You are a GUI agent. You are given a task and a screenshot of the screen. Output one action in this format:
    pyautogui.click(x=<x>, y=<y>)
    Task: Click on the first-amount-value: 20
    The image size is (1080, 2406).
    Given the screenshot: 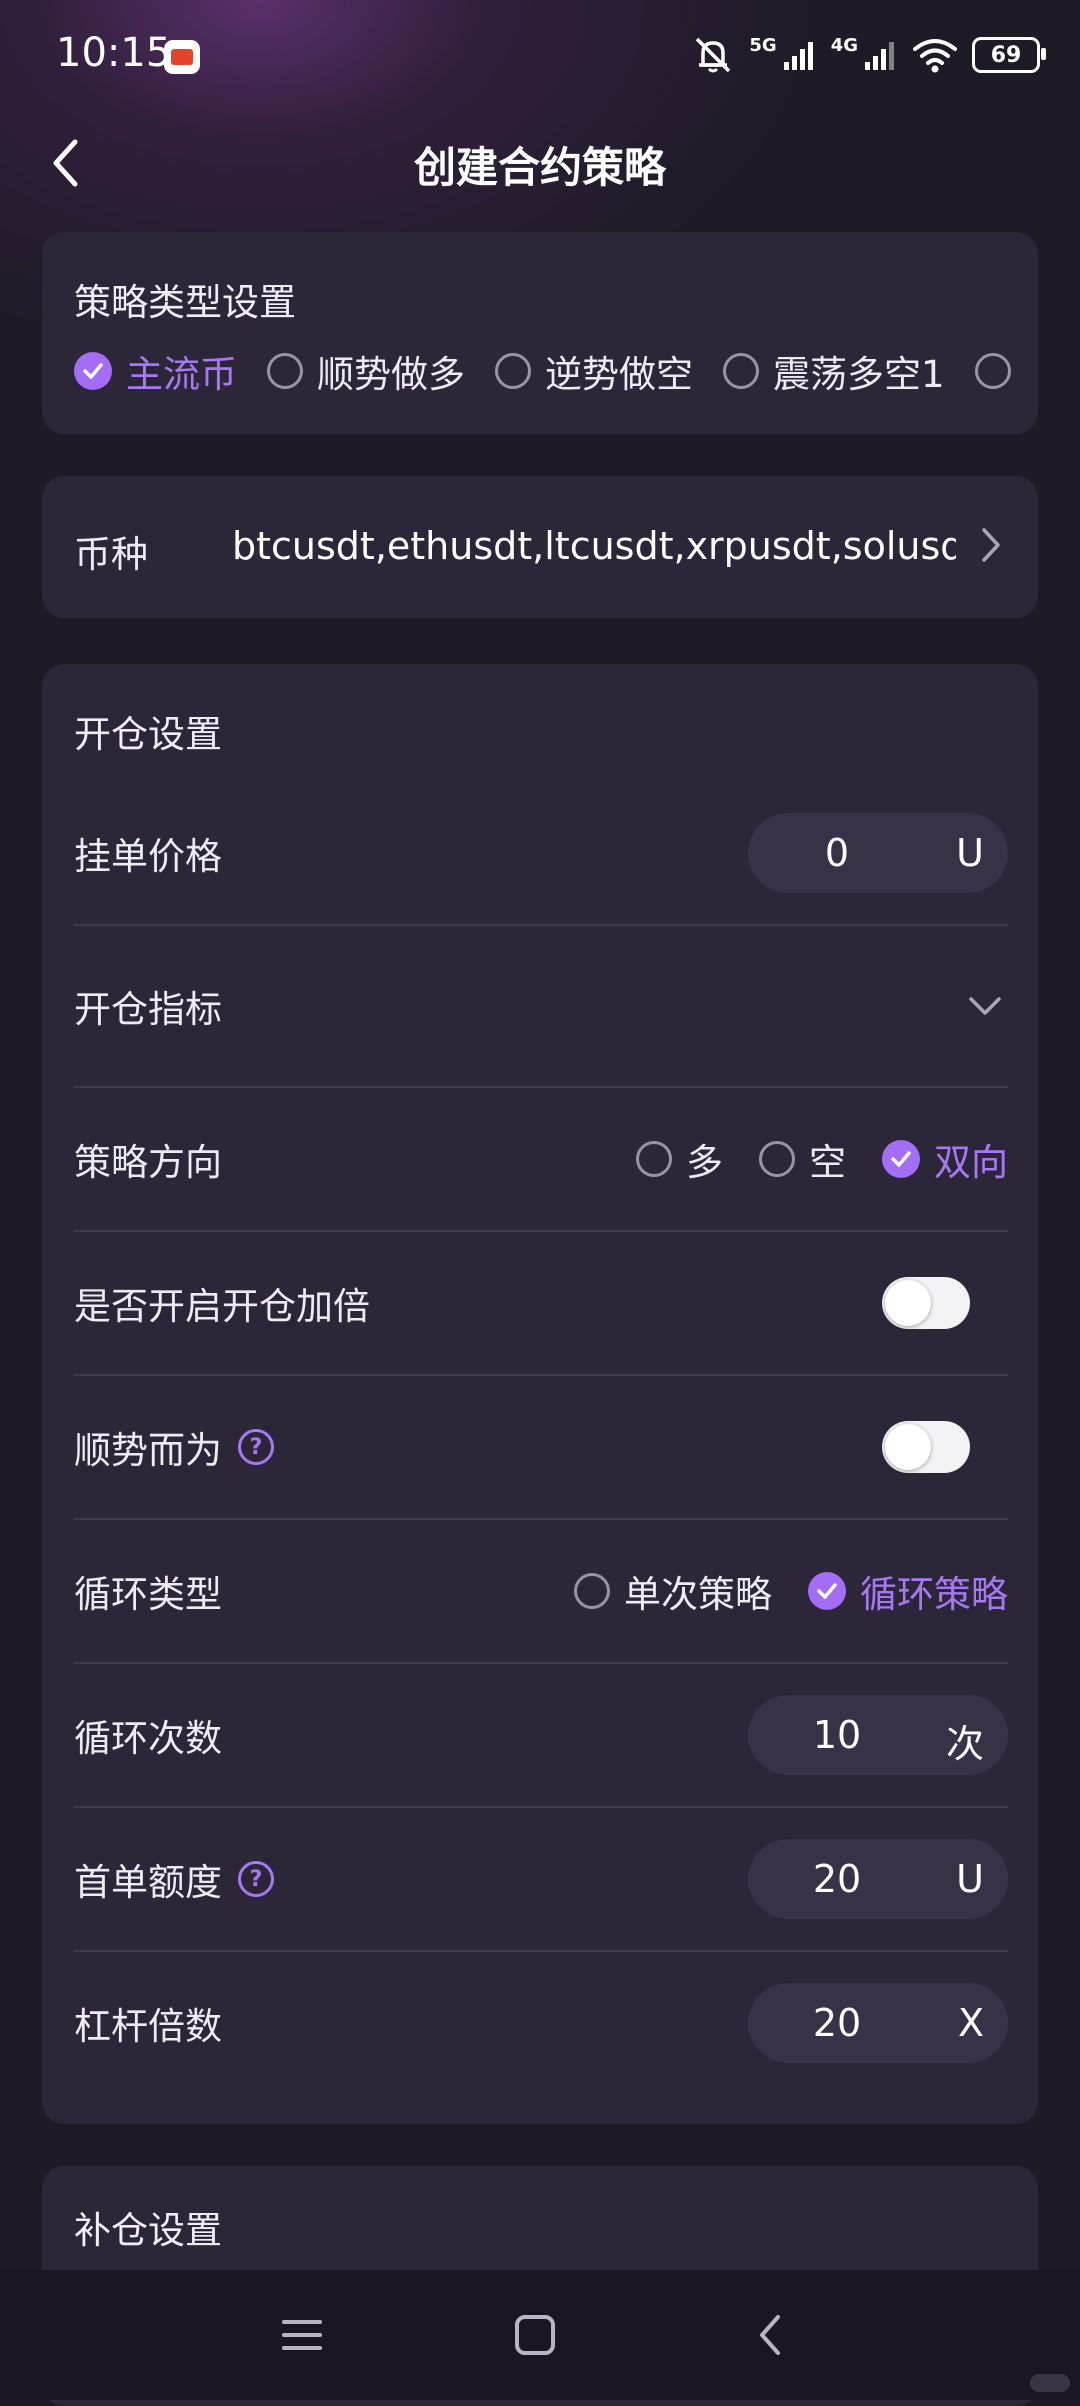 What is the action you would take?
    pyautogui.click(x=837, y=1879)
    